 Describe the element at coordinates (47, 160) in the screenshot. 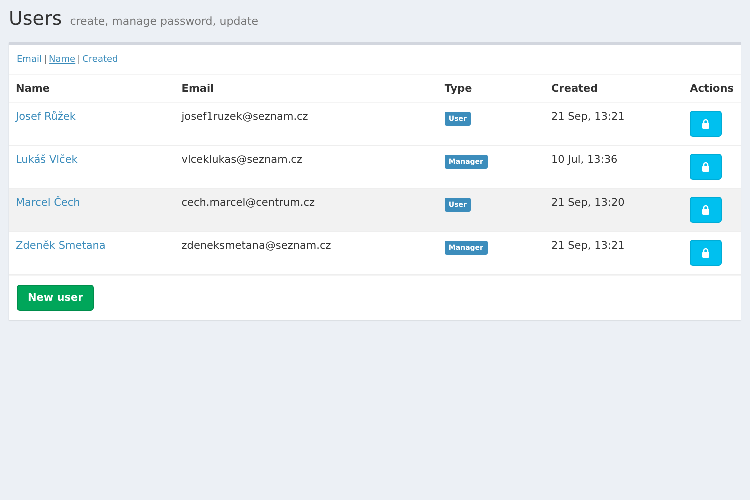

I see `user-name-link: Lukáš Vlček` at that location.